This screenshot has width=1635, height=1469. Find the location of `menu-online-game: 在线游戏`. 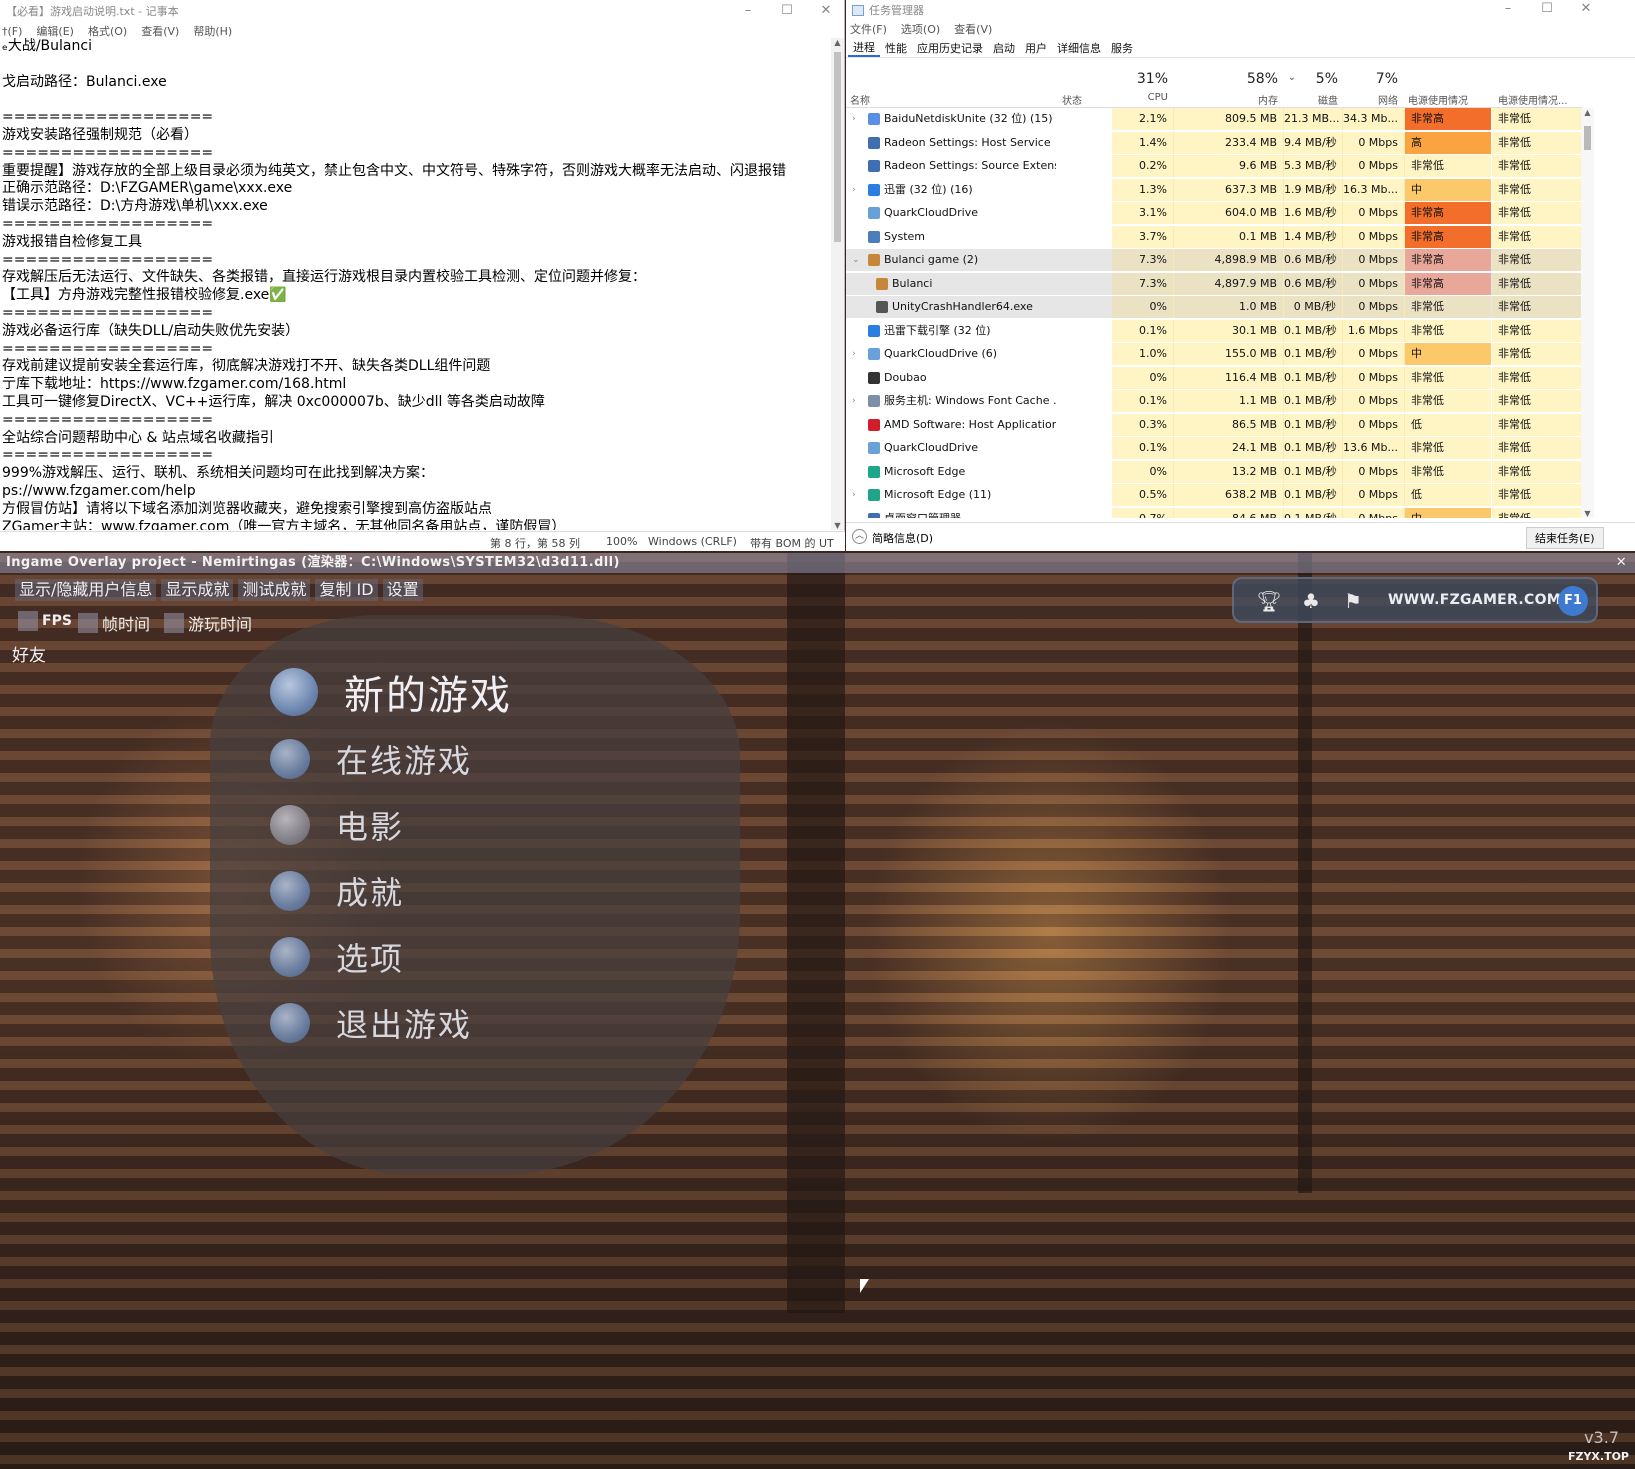

menu-online-game: 在线游戏 is located at coordinates (371, 759).